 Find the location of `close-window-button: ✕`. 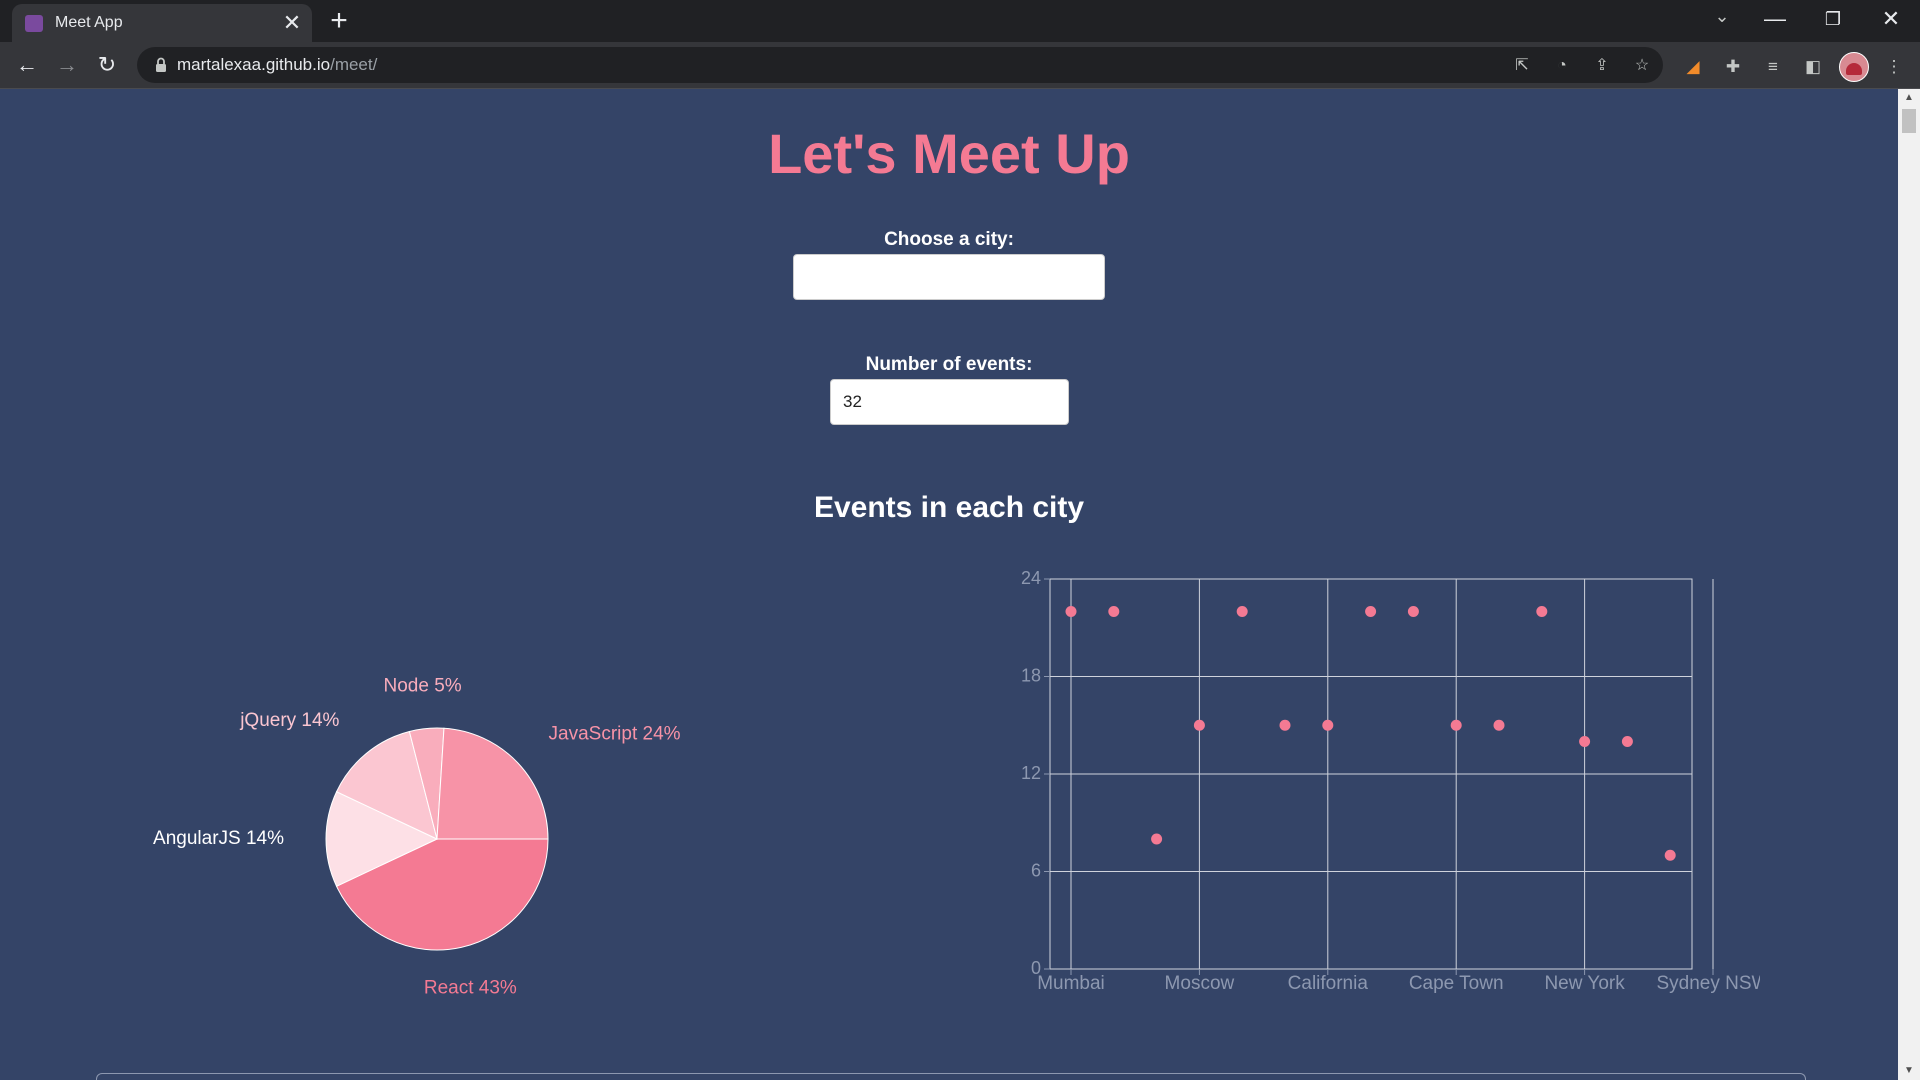

close-window-button: ✕ is located at coordinates (1891, 19).